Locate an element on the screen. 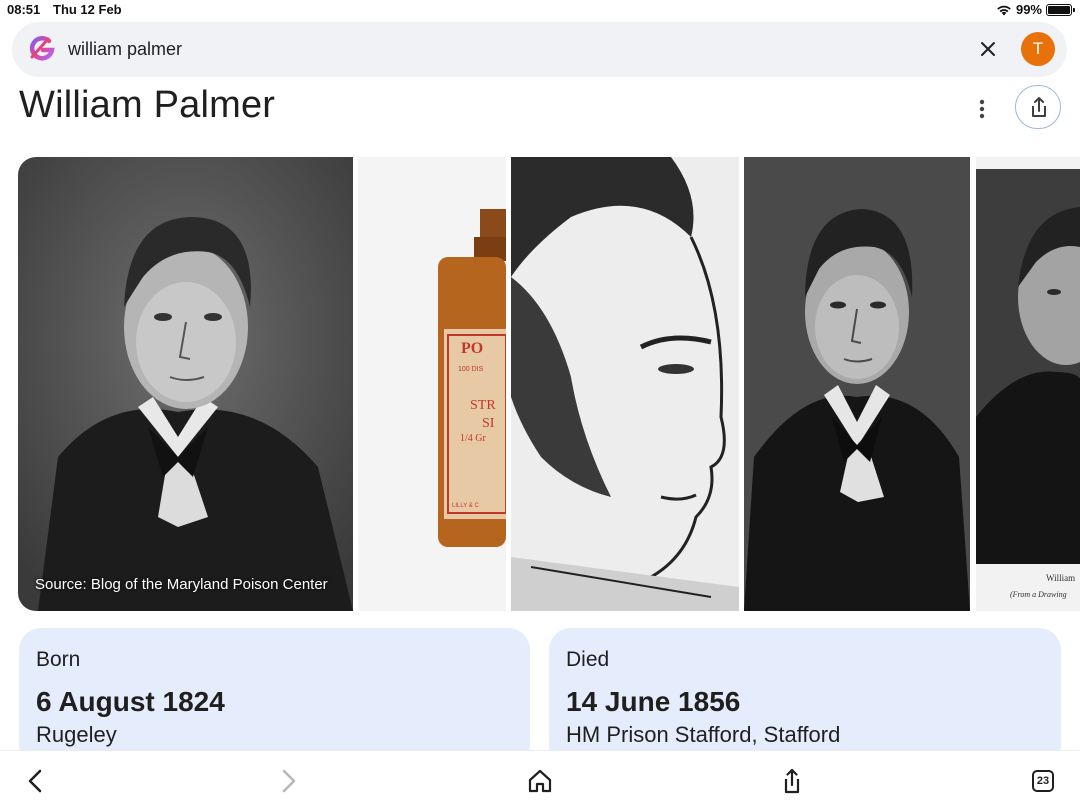  bottle-label-line5: 1/4 Gr is located at coordinates (473, 438).